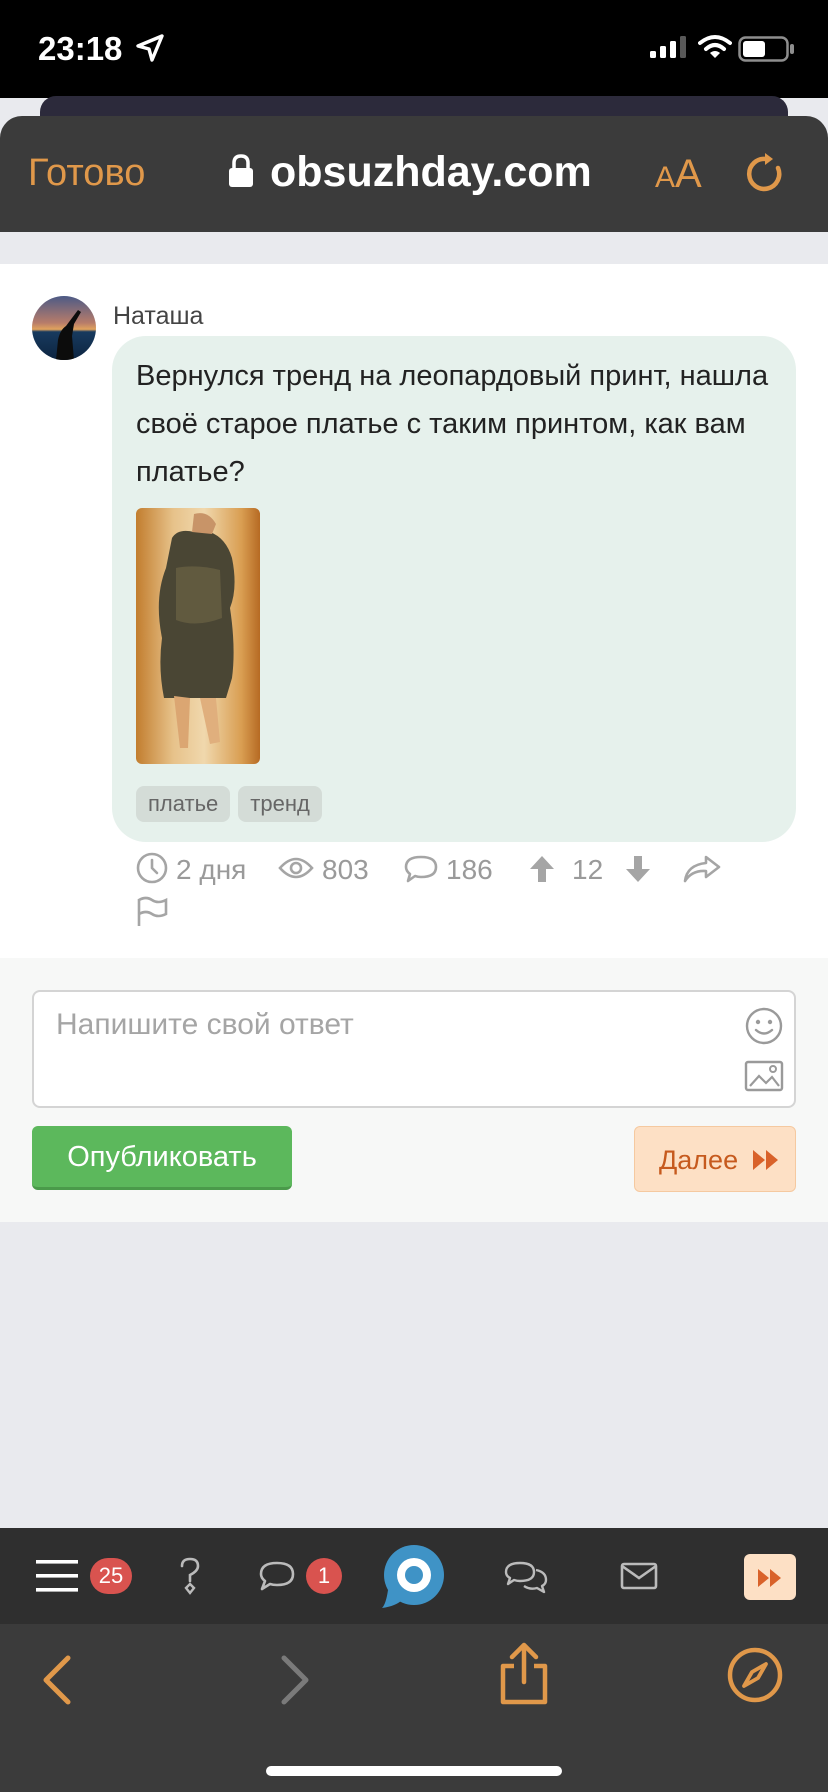  I want to click on post-photo, so click(198, 636).